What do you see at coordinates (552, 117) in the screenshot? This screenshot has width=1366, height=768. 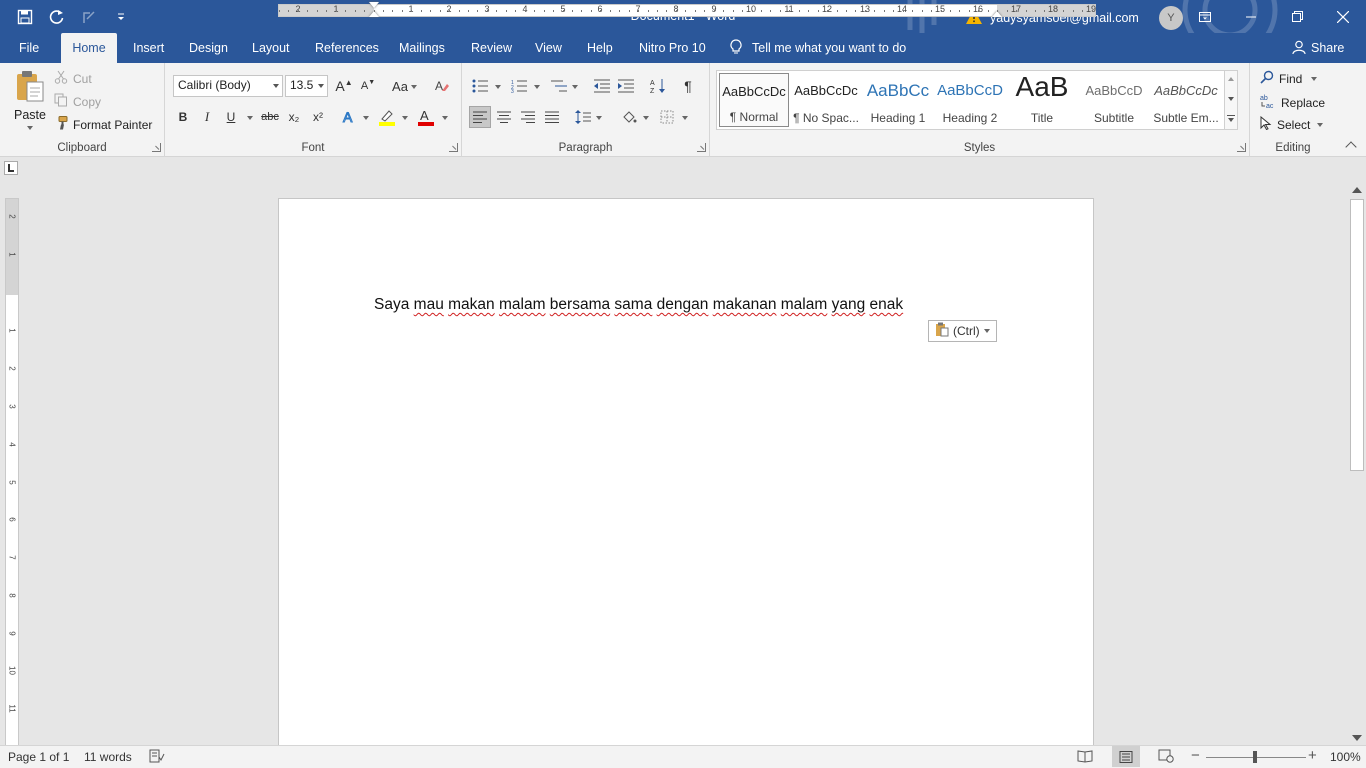 I see `justify-icon` at bounding box center [552, 117].